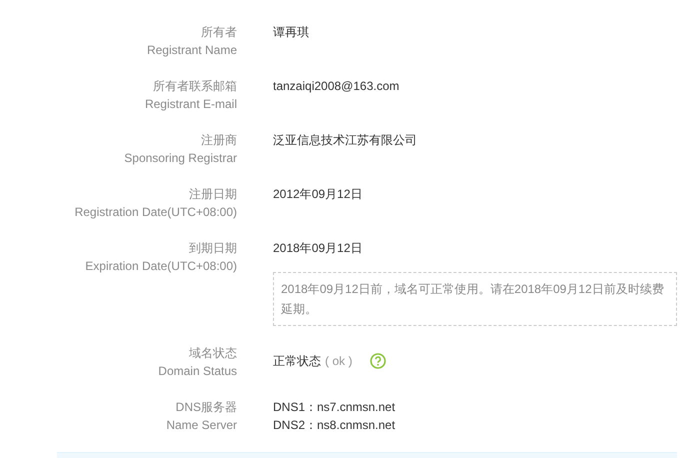 The height and width of the screenshot is (458, 691). Describe the element at coordinates (190, 104) in the screenshot. I see `field-sublabel: Registrant E-mail` at that location.